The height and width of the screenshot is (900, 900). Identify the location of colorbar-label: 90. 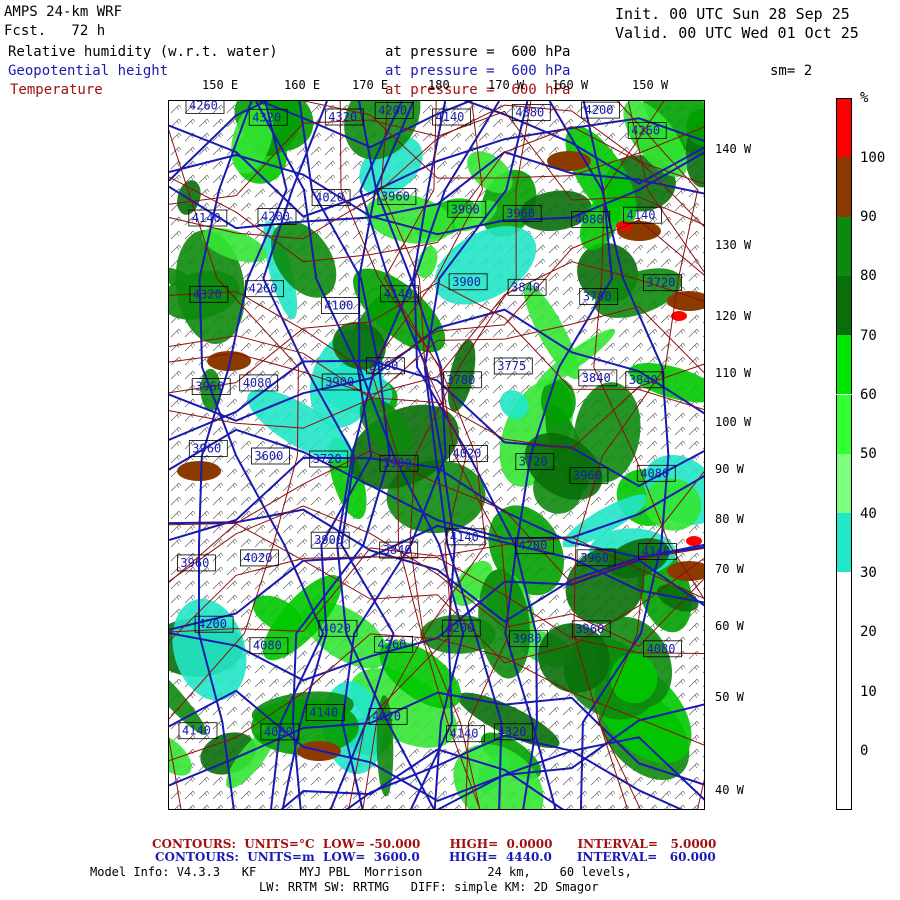
(868, 217).